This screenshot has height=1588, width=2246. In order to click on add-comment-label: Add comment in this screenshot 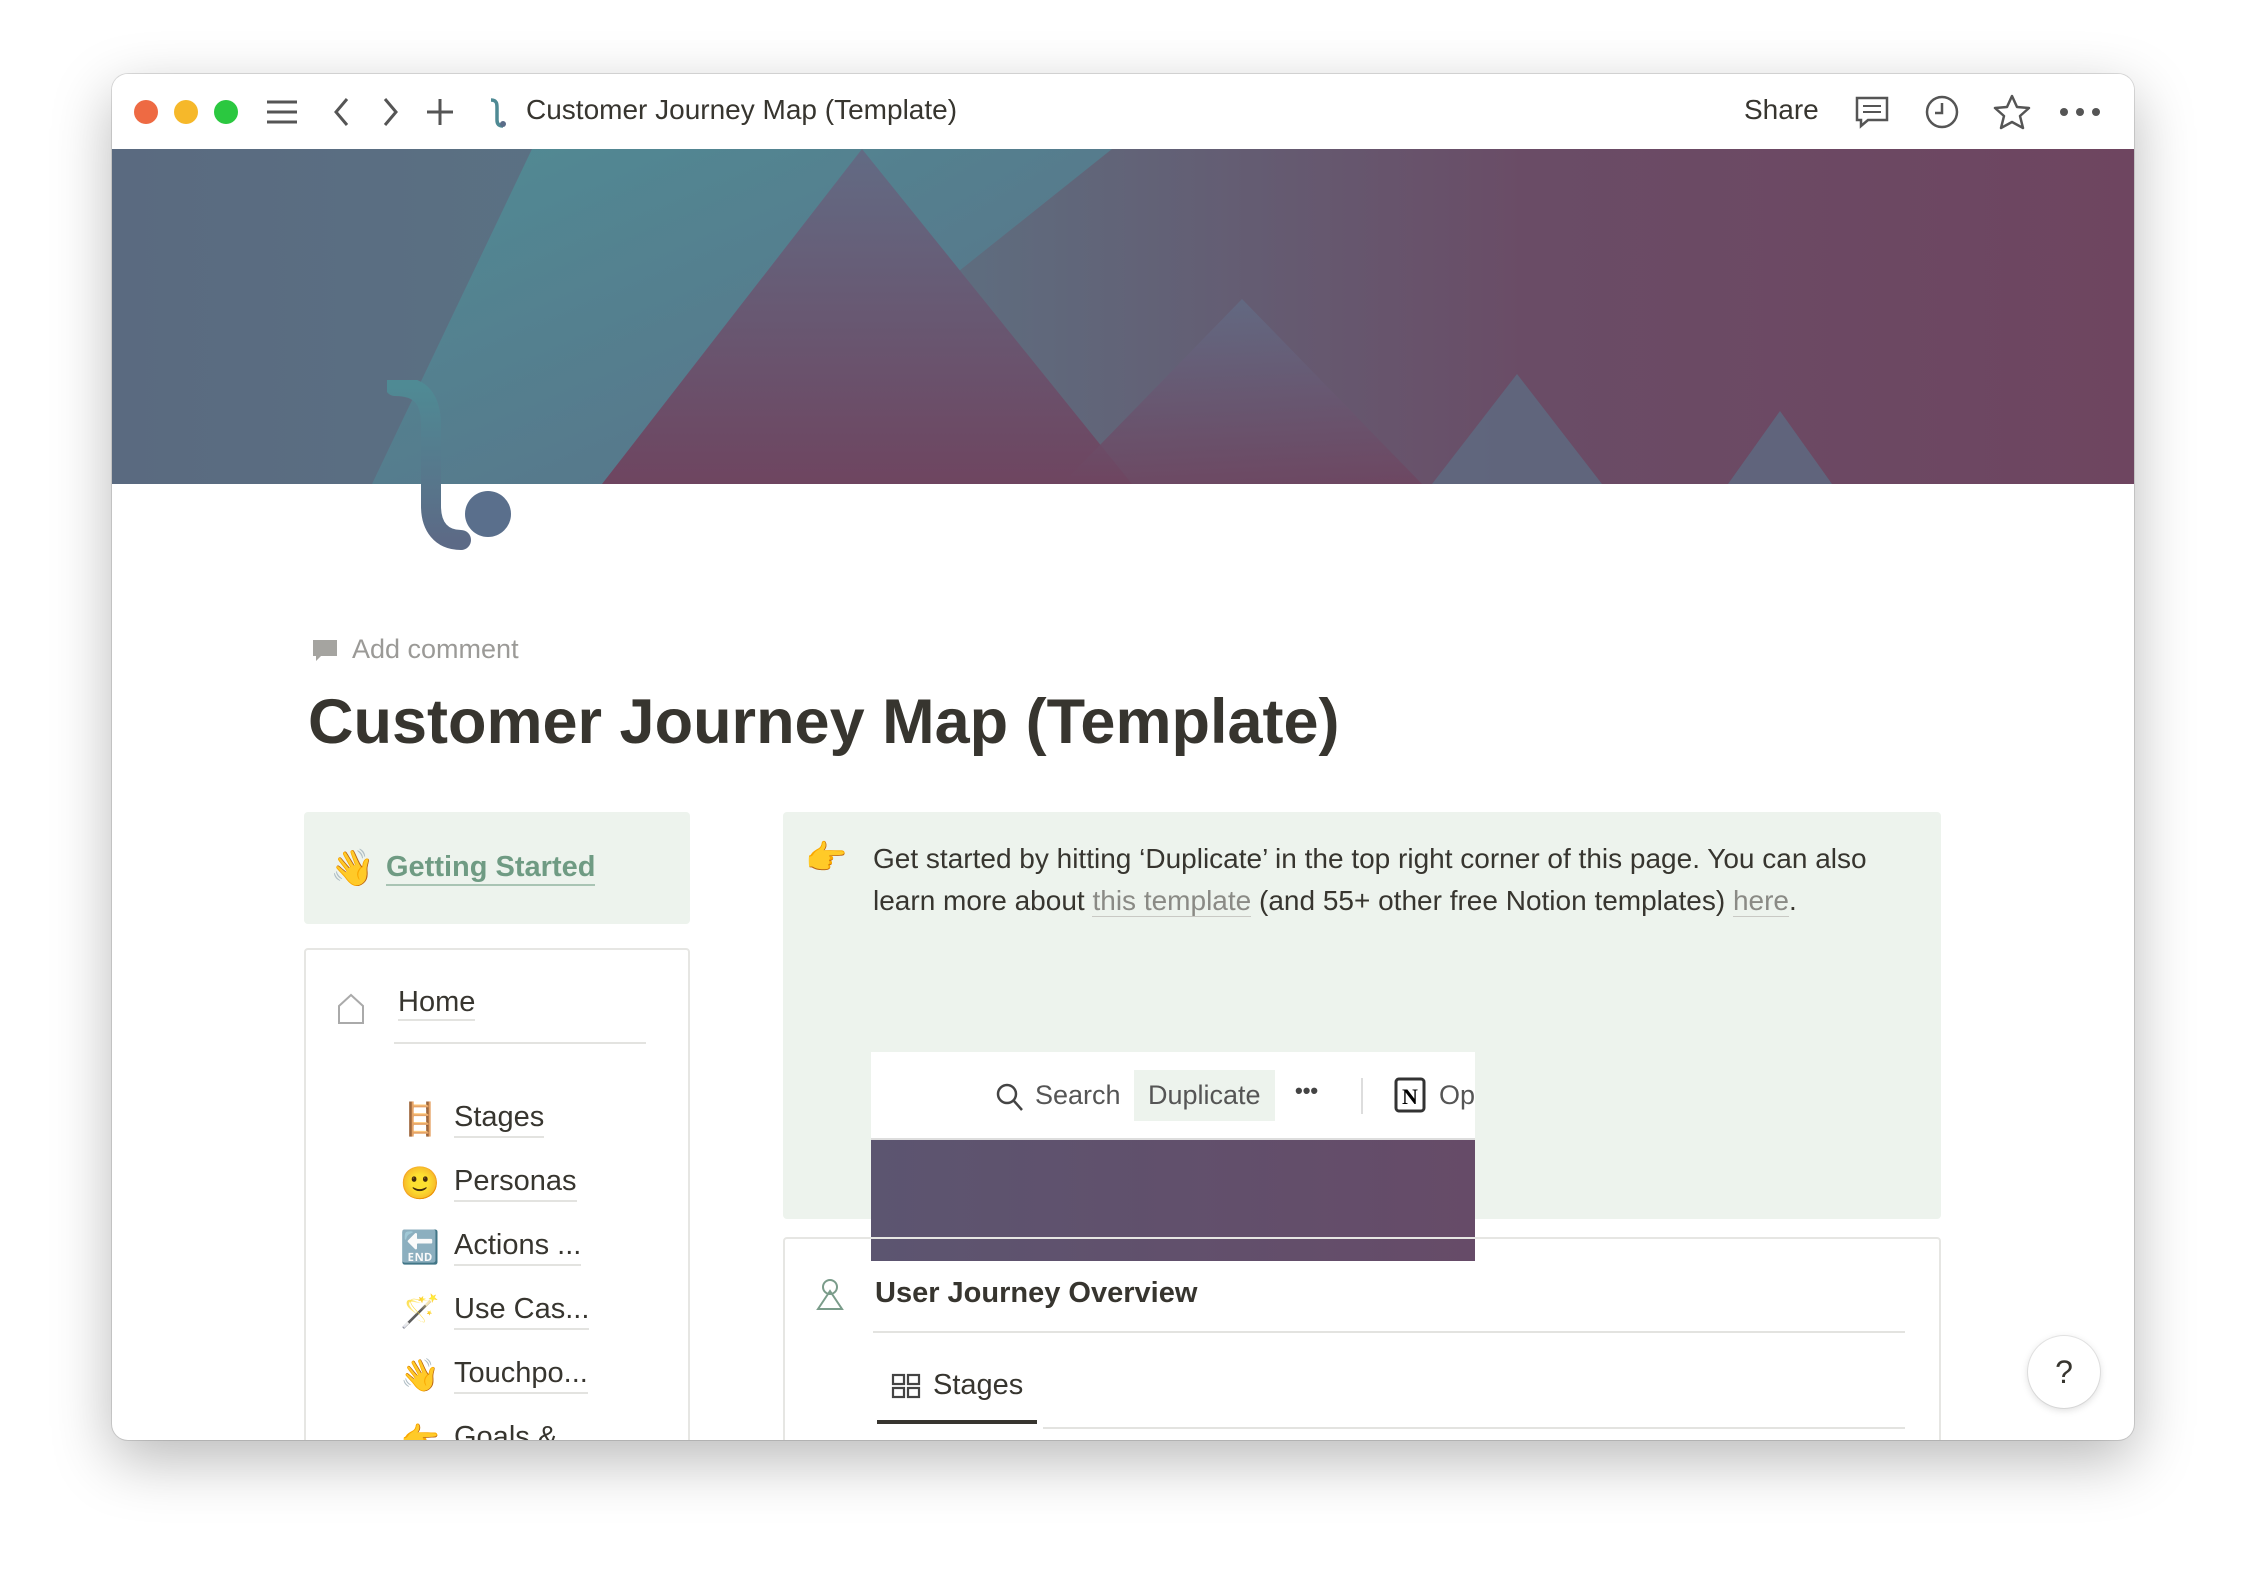, I will do `click(435, 649)`.